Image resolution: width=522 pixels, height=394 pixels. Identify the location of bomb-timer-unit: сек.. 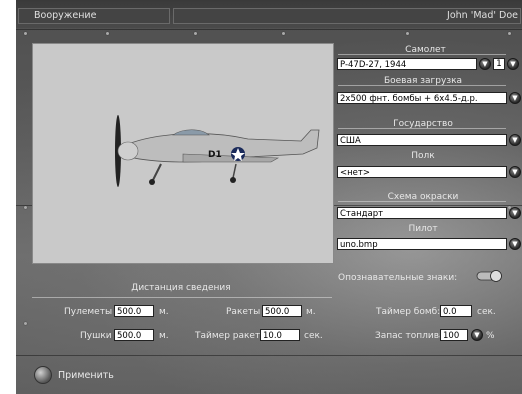
(486, 312).